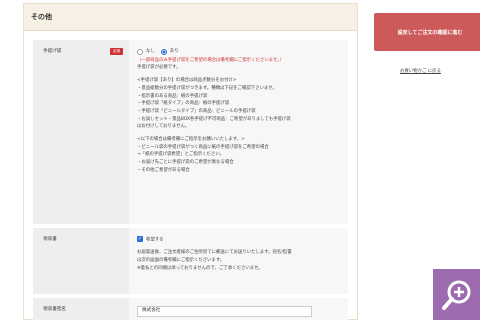 The width and height of the screenshot is (480, 320). Describe the element at coordinates (150, 52) in the screenshot. I see `handbag-none-label: なし` at that location.